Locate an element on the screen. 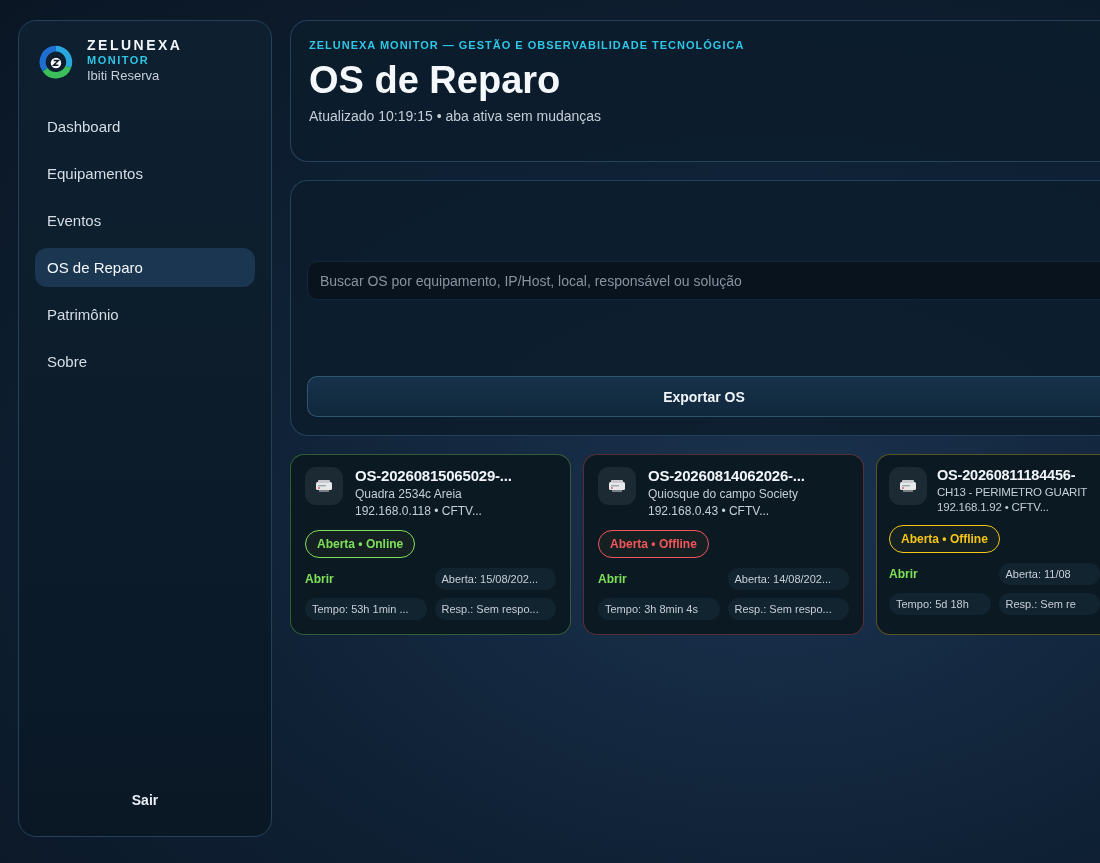 This screenshot has height=863, width=1100. product-name: MONITOR is located at coordinates (119, 60).